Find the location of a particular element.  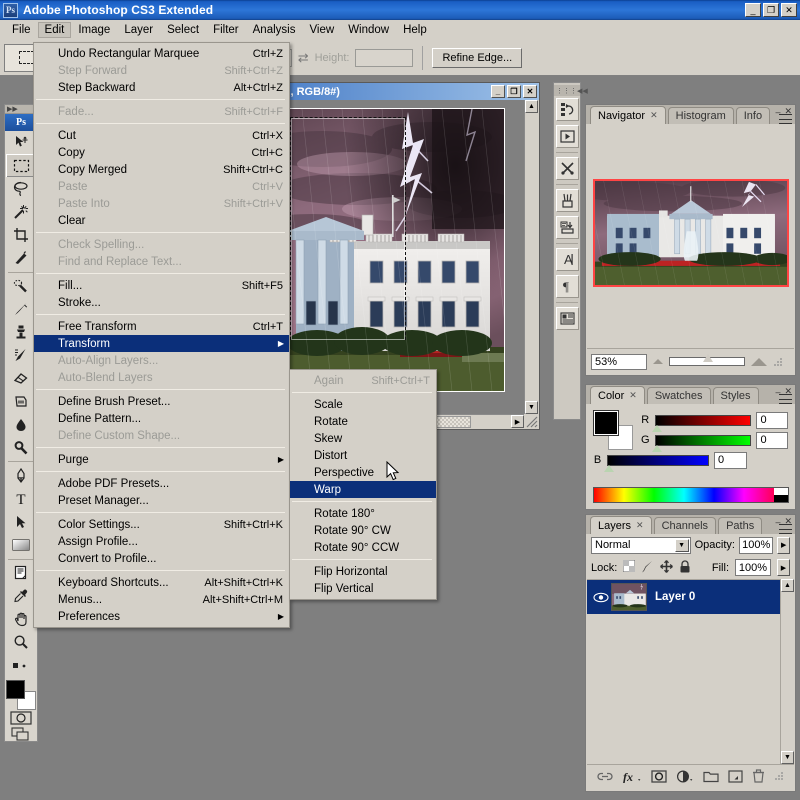

menu-analysis: Analysis is located at coordinates (274, 30).